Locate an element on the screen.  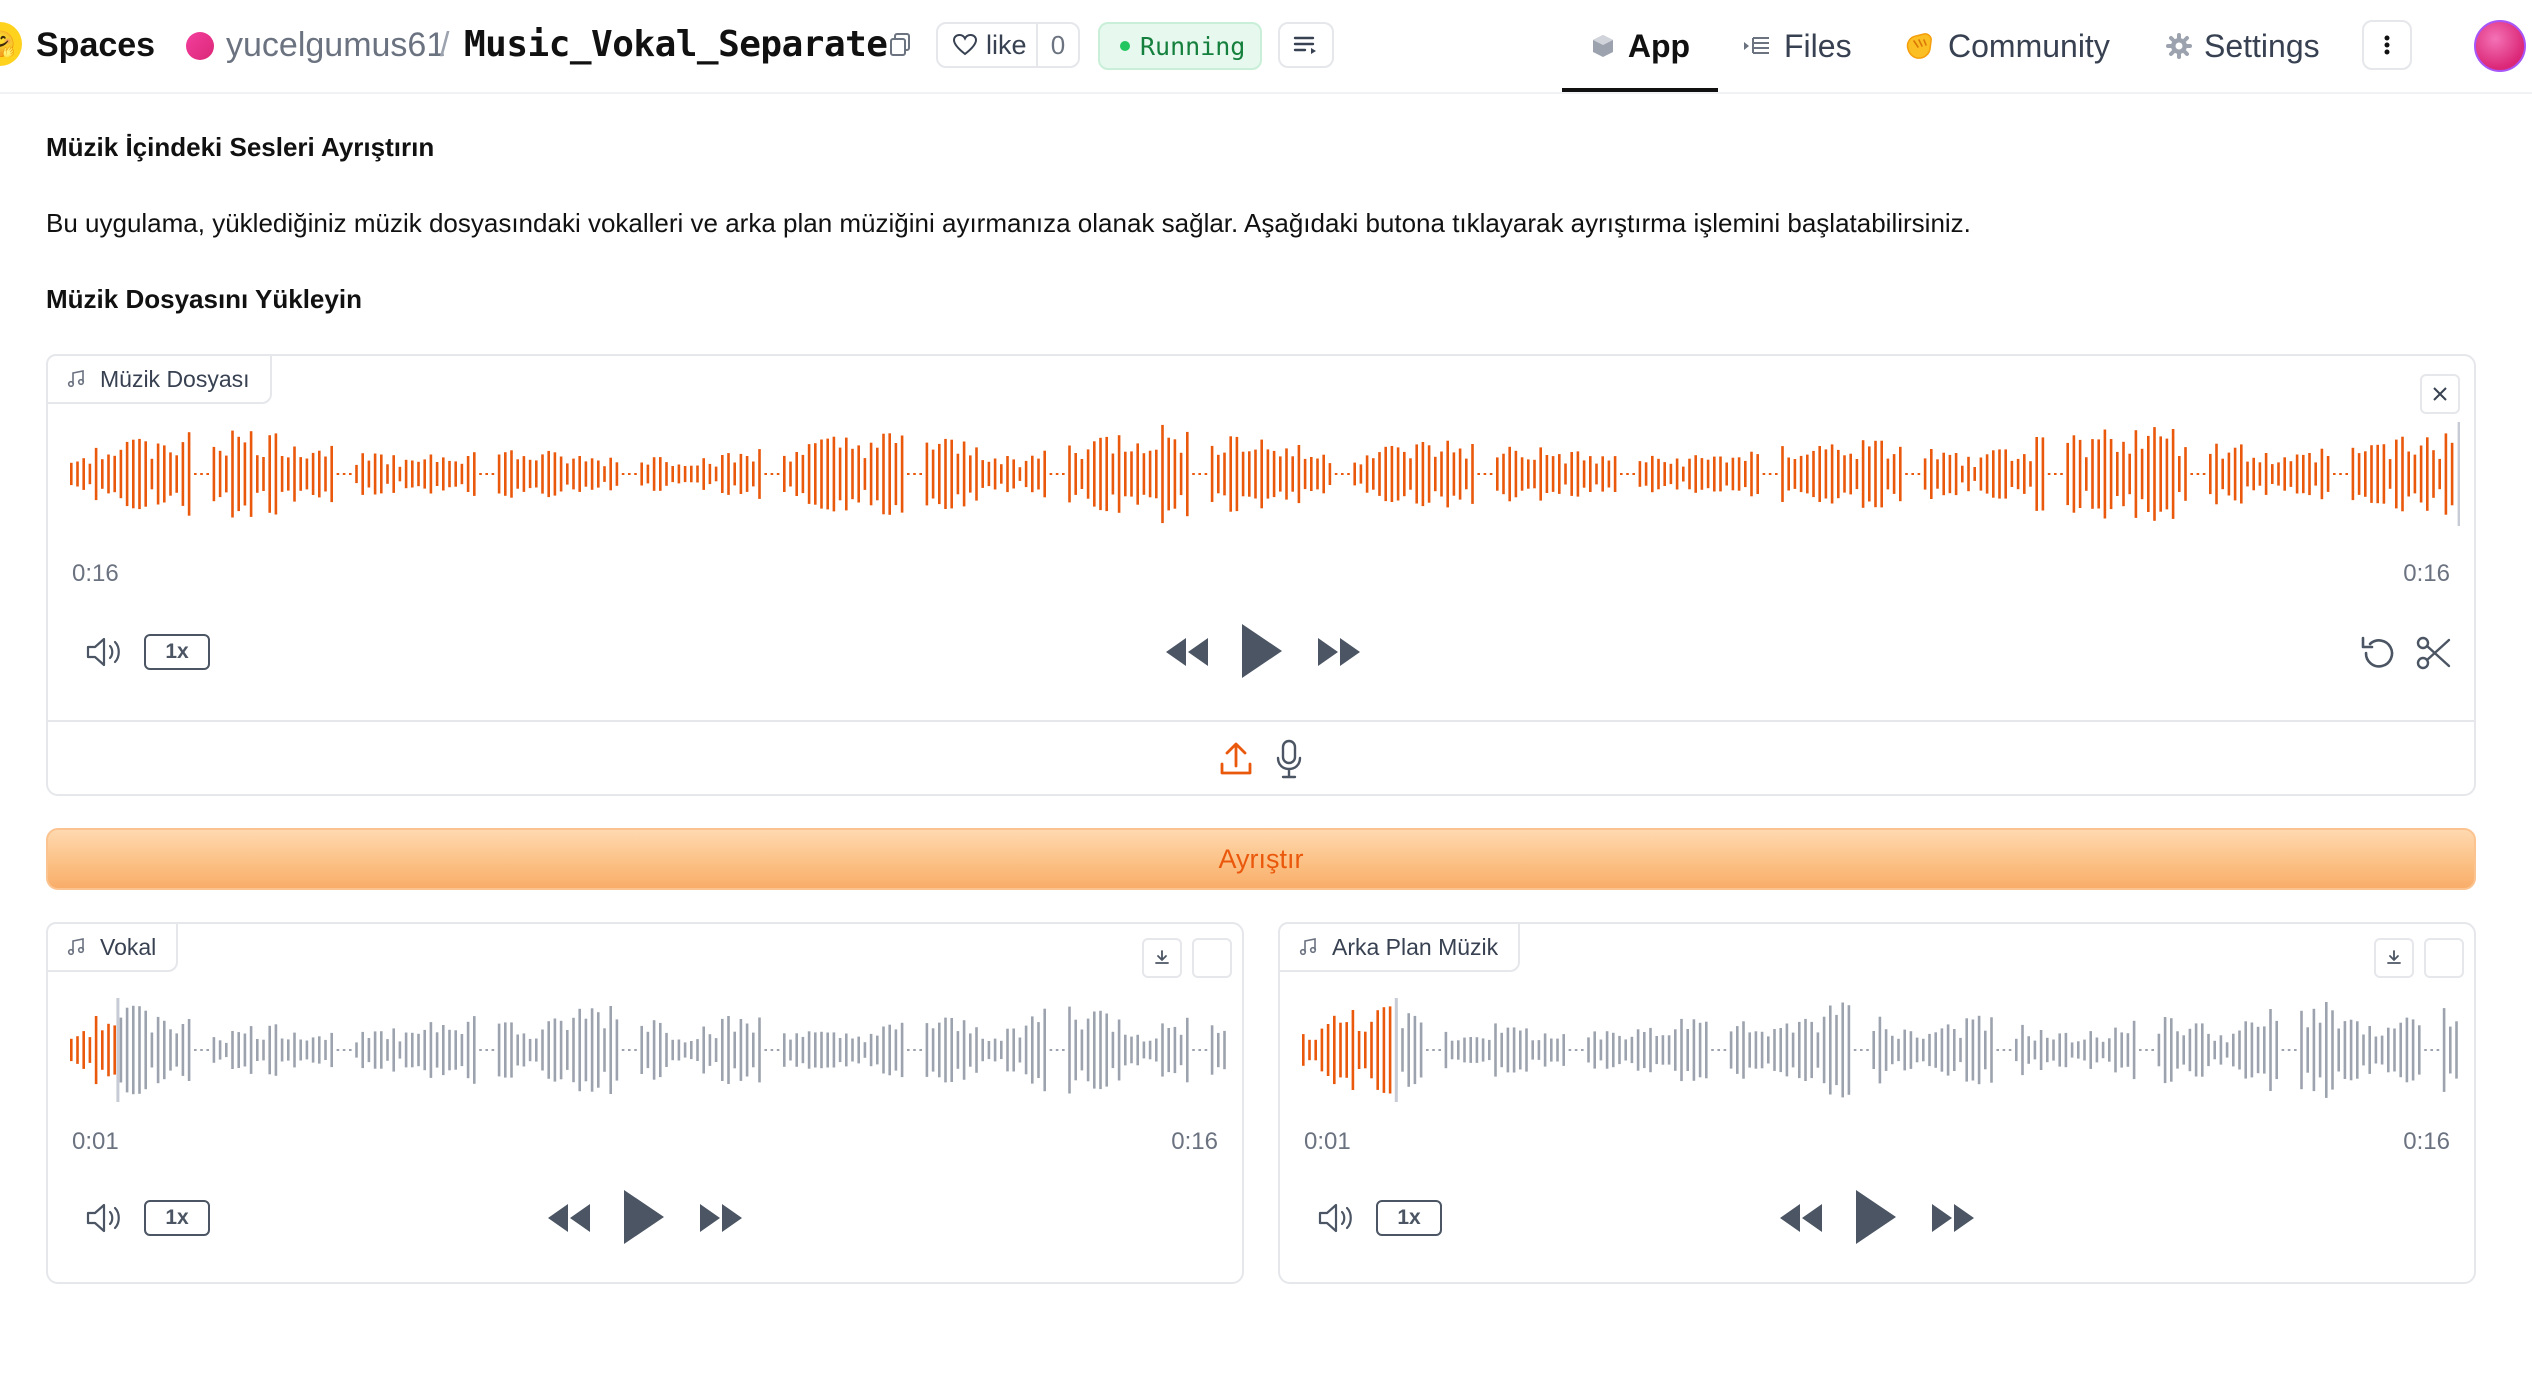
separate-button: Ayrıştır is located at coordinates (1261, 859).